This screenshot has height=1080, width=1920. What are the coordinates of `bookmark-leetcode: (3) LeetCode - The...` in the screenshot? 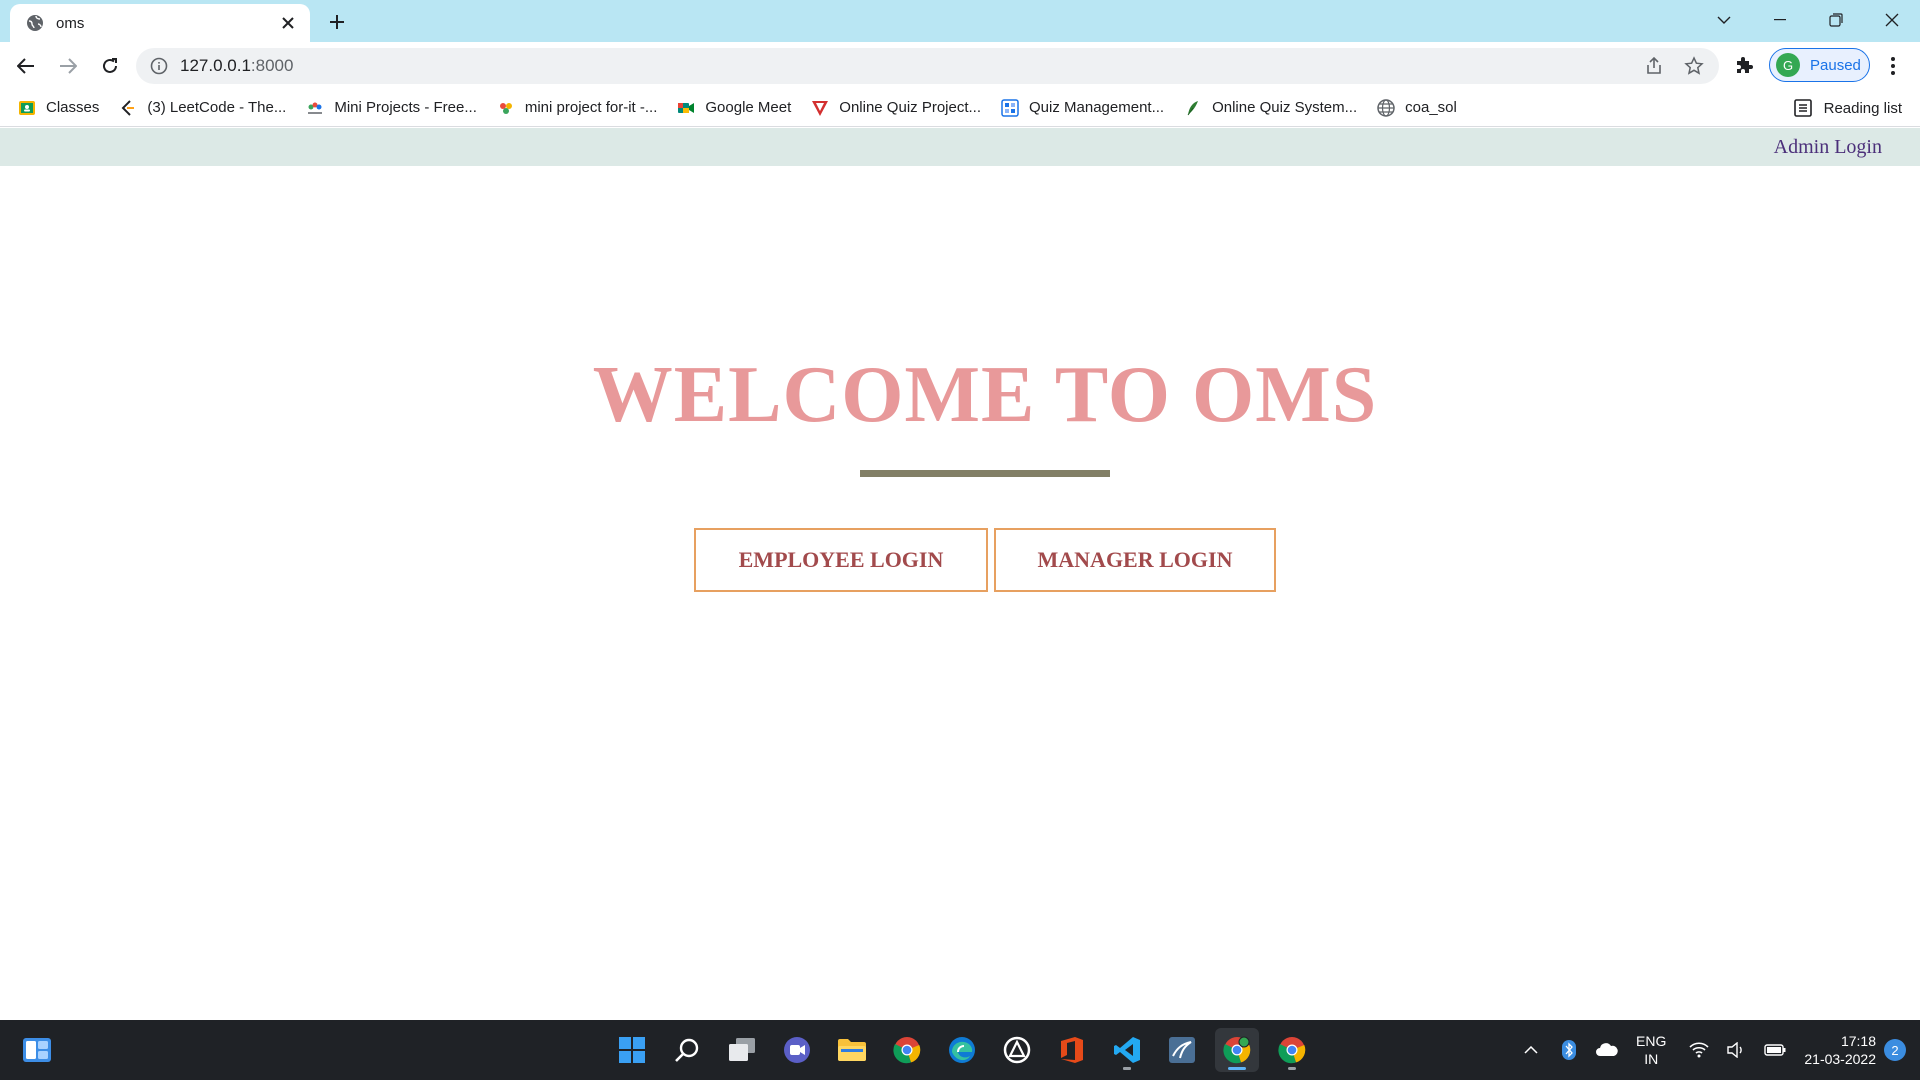 It's located at (202, 108).